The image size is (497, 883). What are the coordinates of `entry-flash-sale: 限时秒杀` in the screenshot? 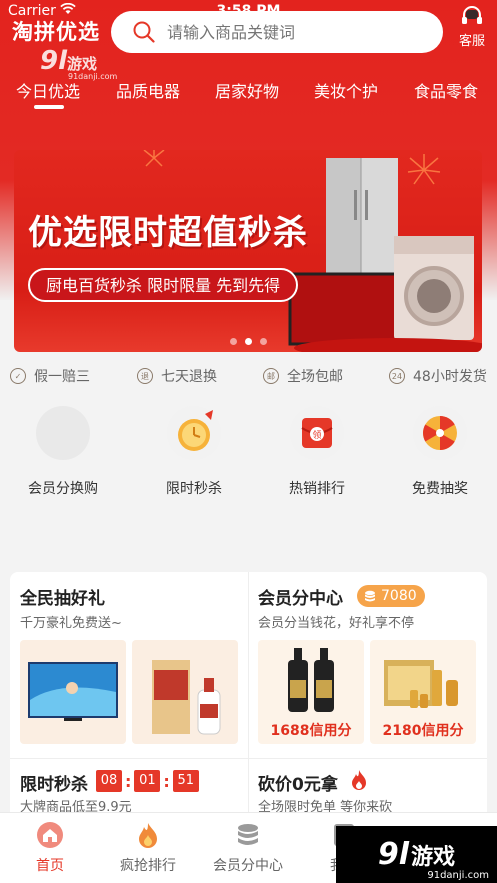 It's located at (194, 452).